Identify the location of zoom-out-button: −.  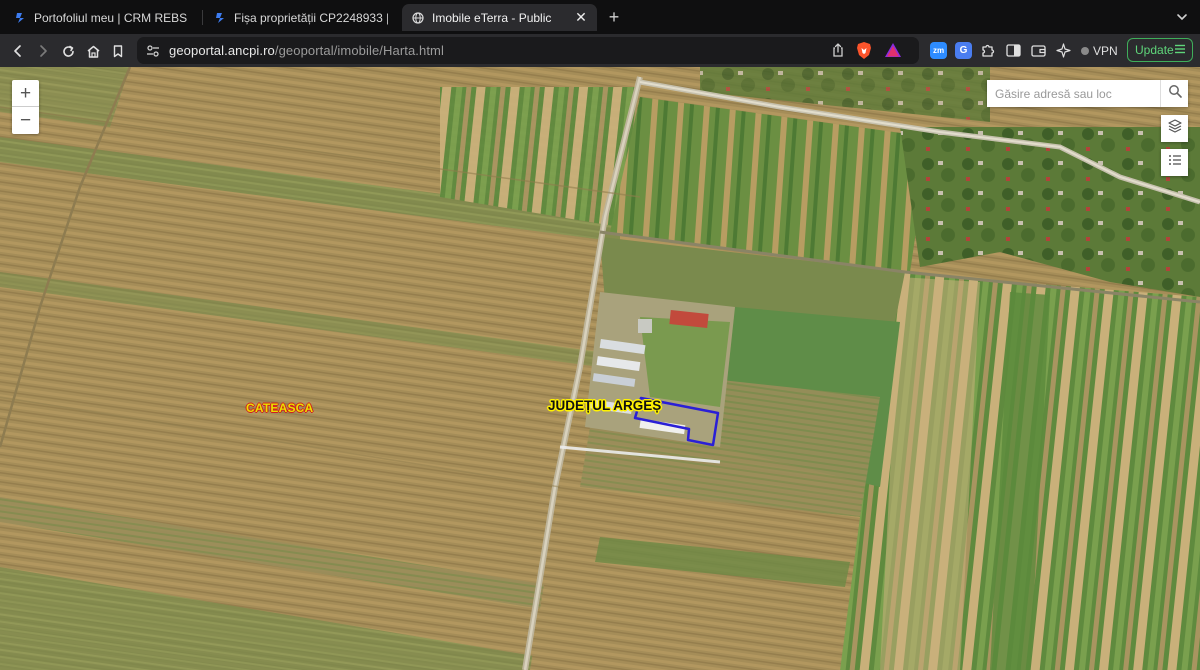
(25, 120).